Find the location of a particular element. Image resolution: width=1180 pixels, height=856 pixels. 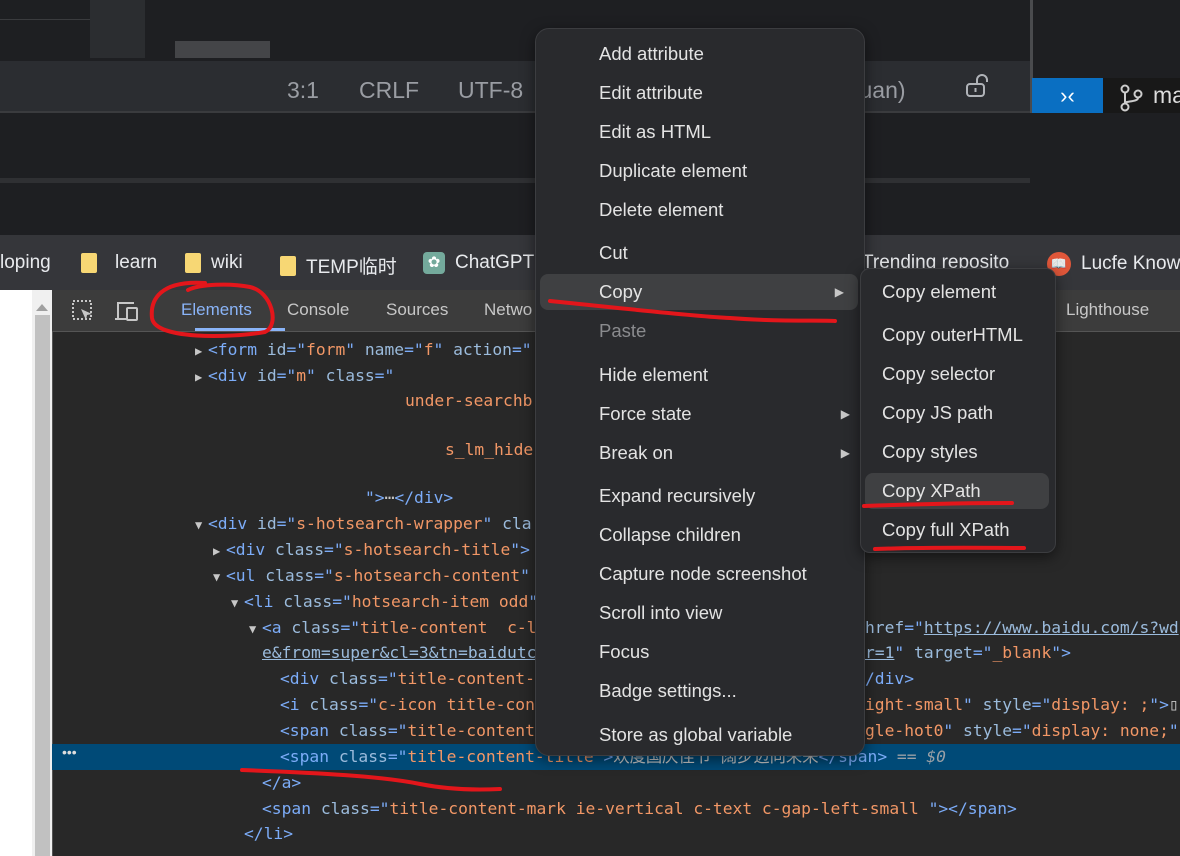

dom-node-line-continued: ight-small" style="display: ;">▯ is located at coordinates (1022, 705).